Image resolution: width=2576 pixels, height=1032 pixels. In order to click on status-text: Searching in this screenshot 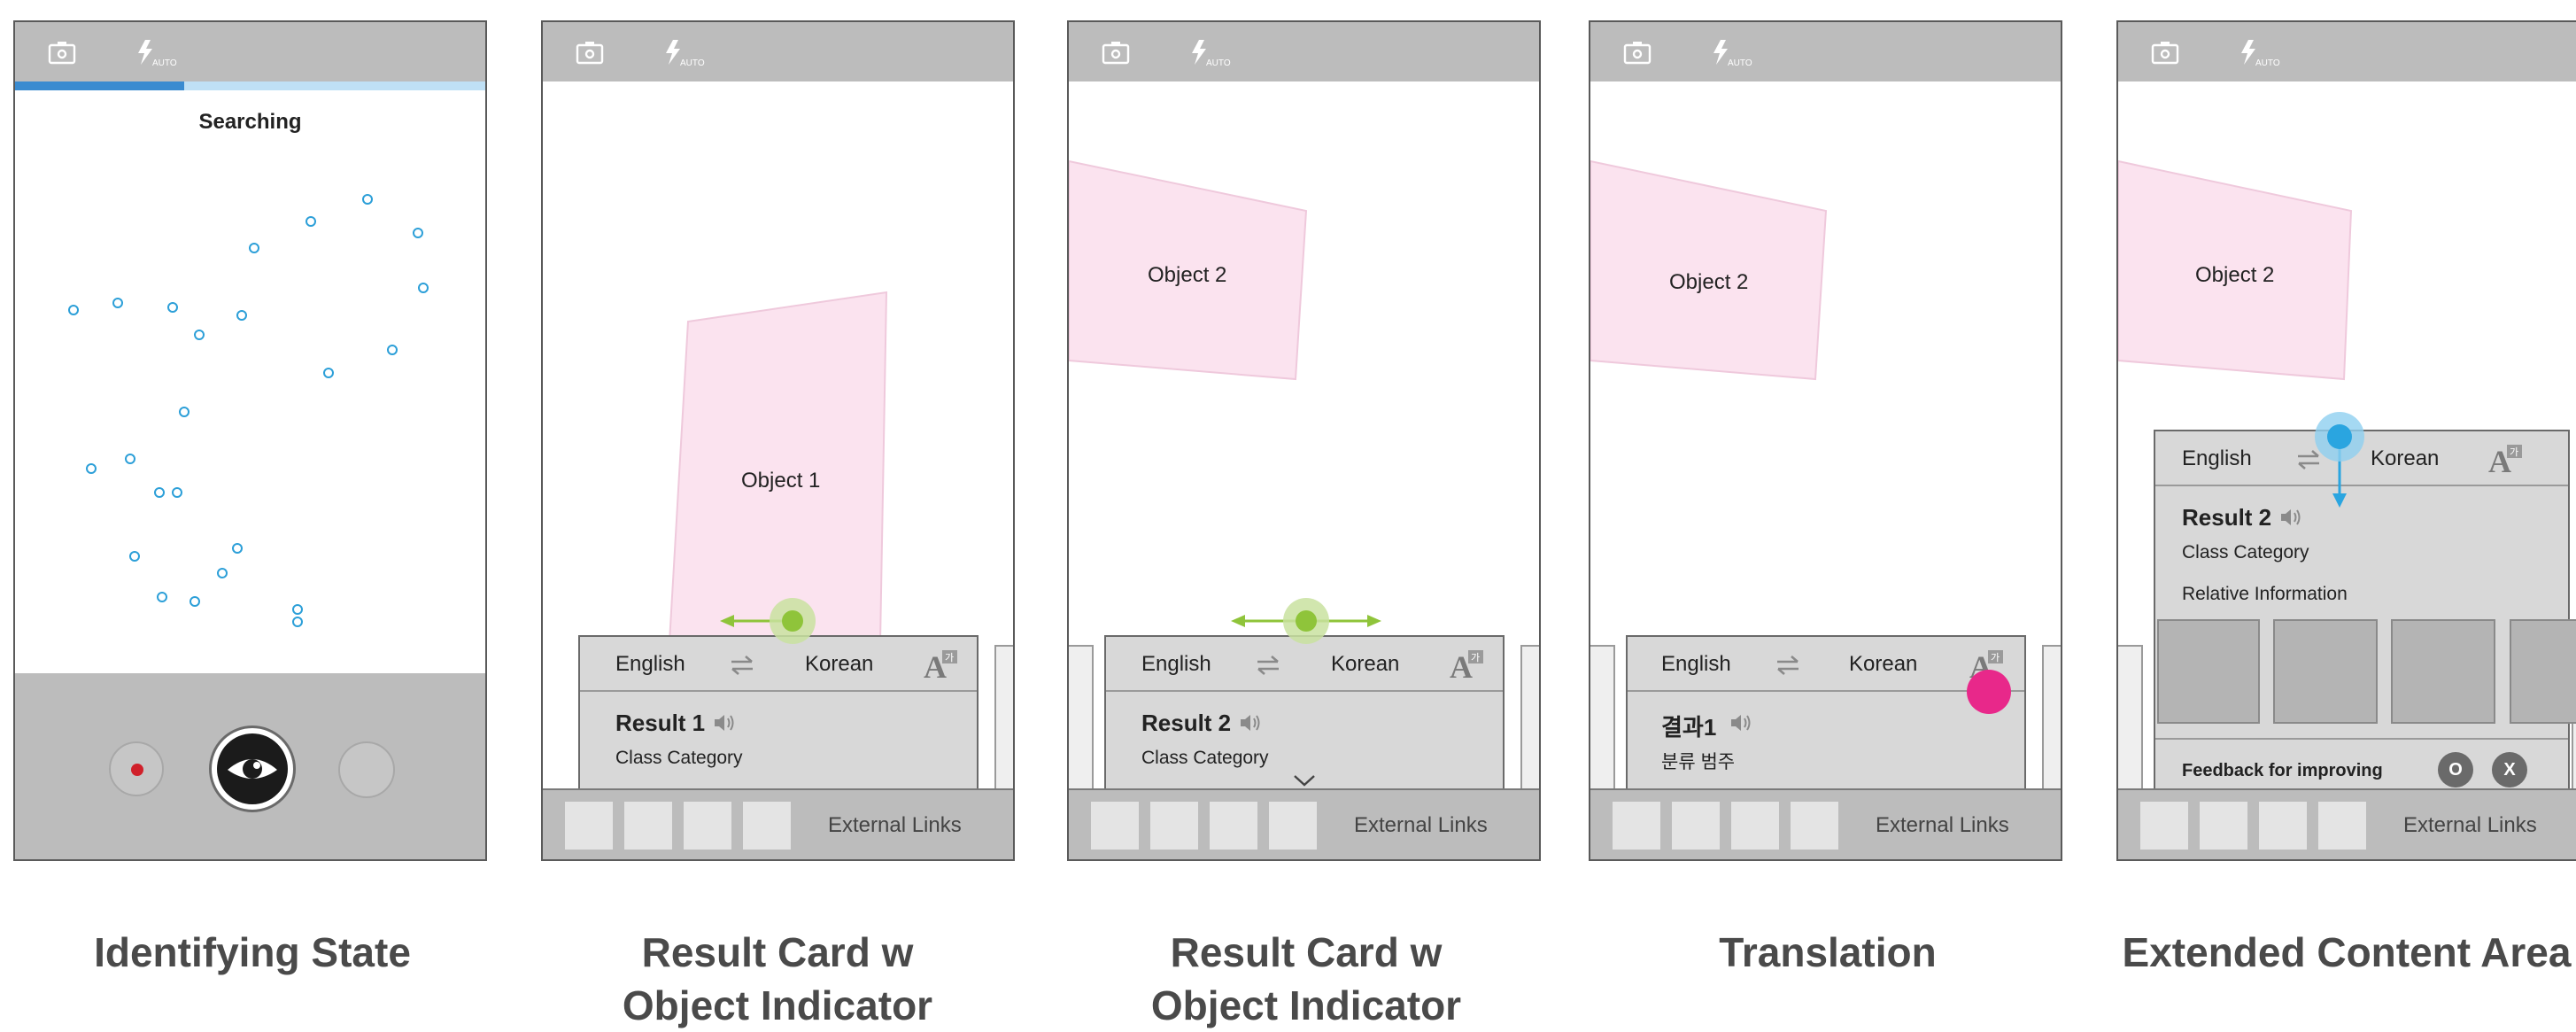, I will do `click(250, 122)`.